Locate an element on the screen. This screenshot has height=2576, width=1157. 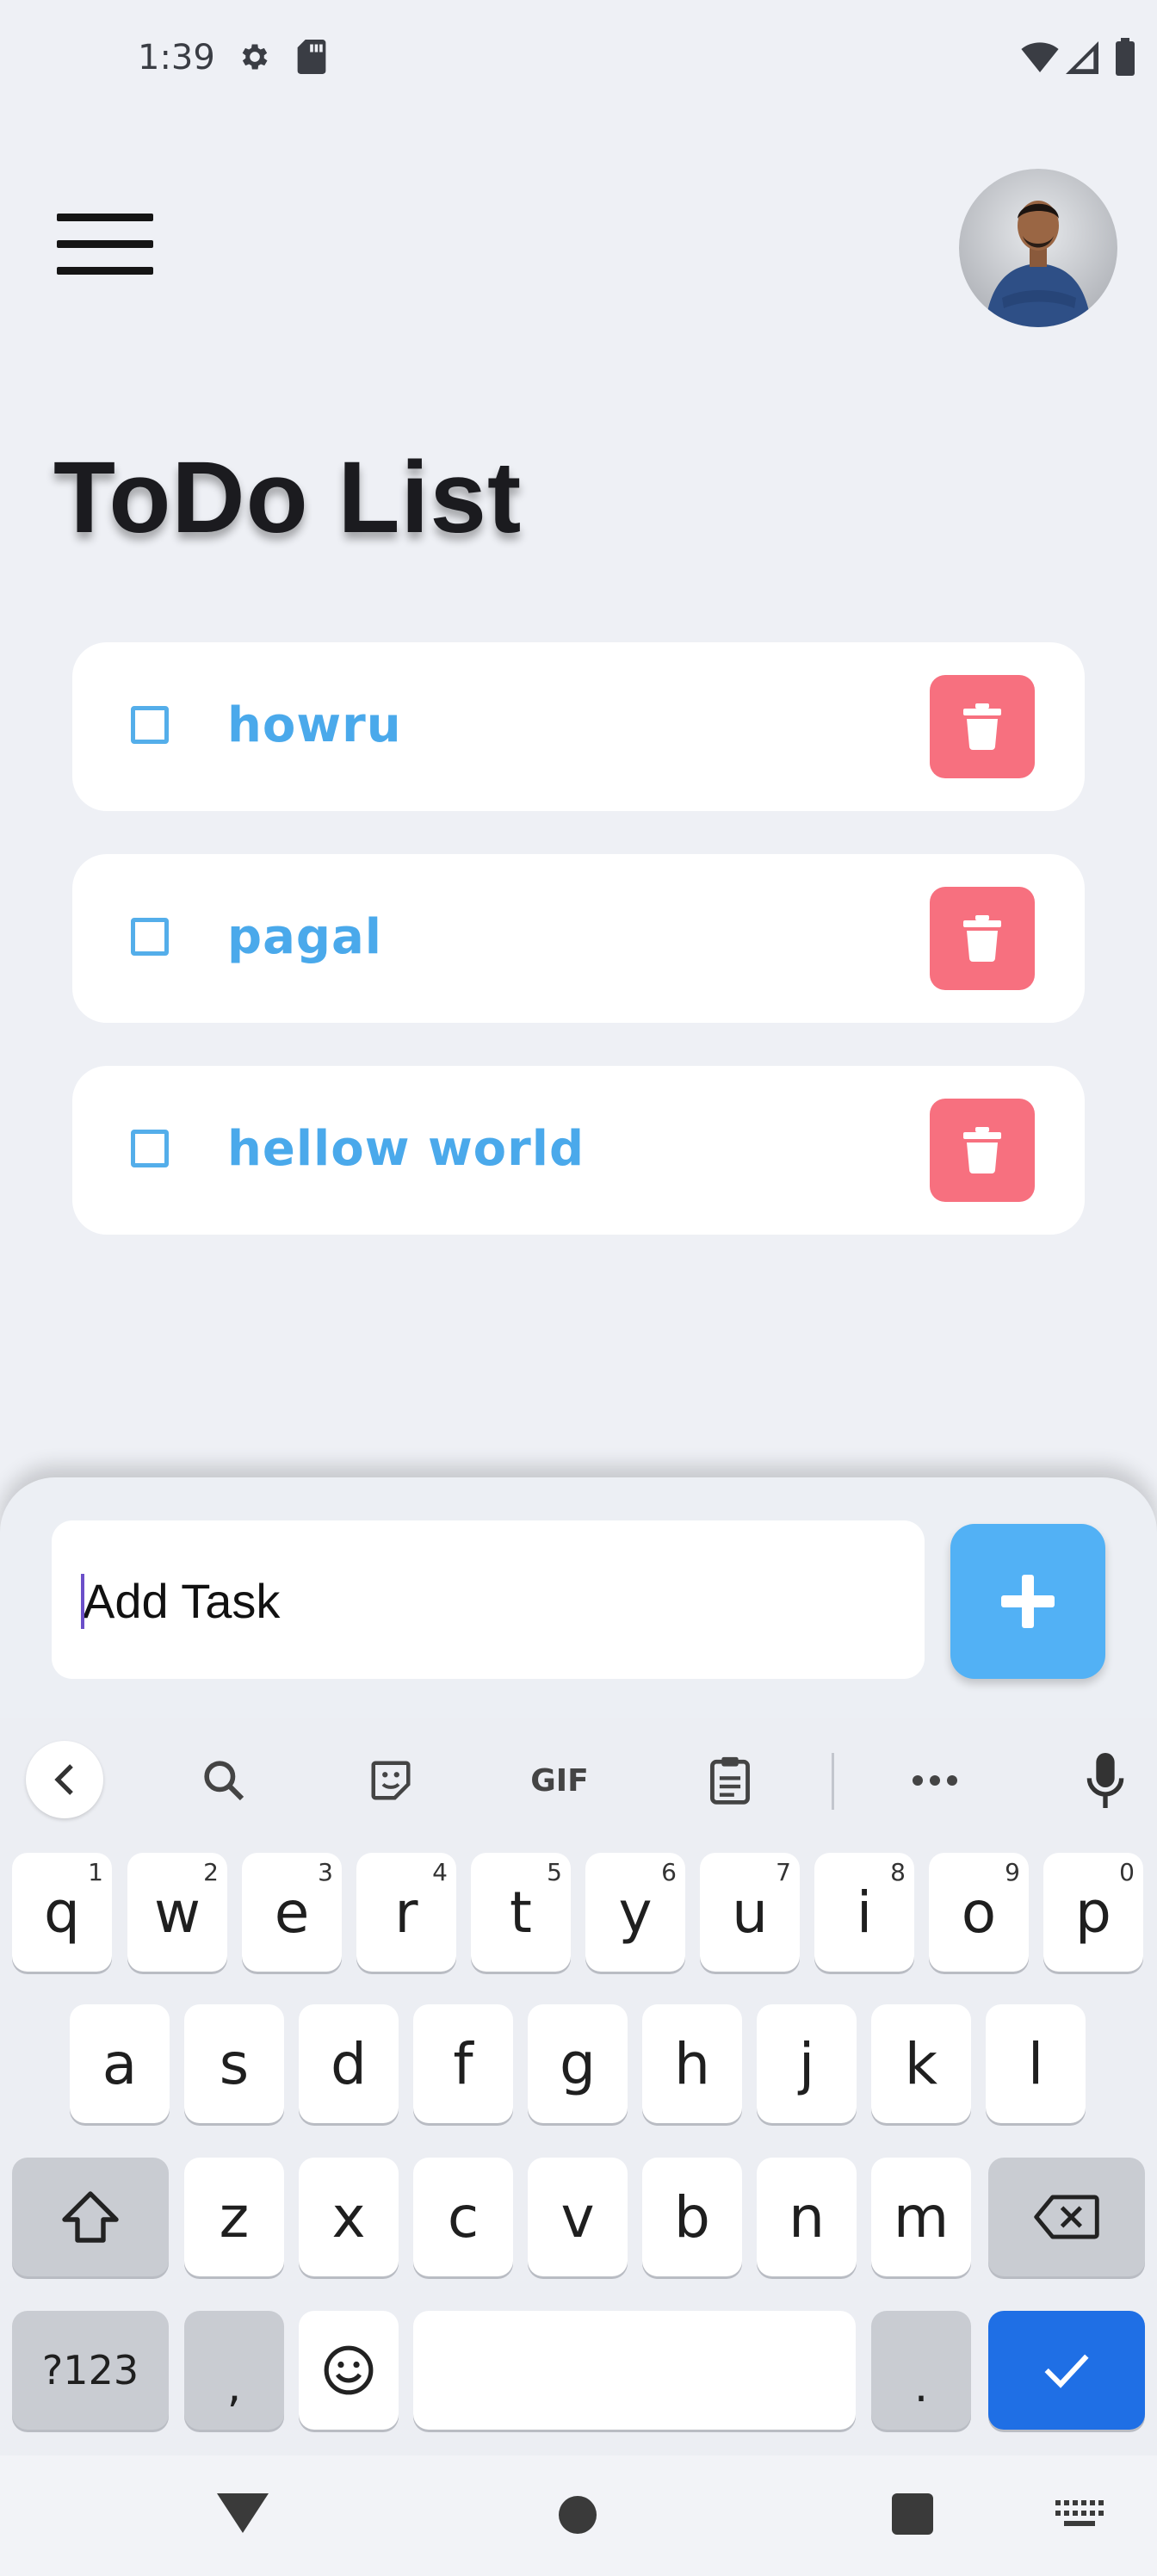
checkmark-icon is located at coordinates (1067, 2371).